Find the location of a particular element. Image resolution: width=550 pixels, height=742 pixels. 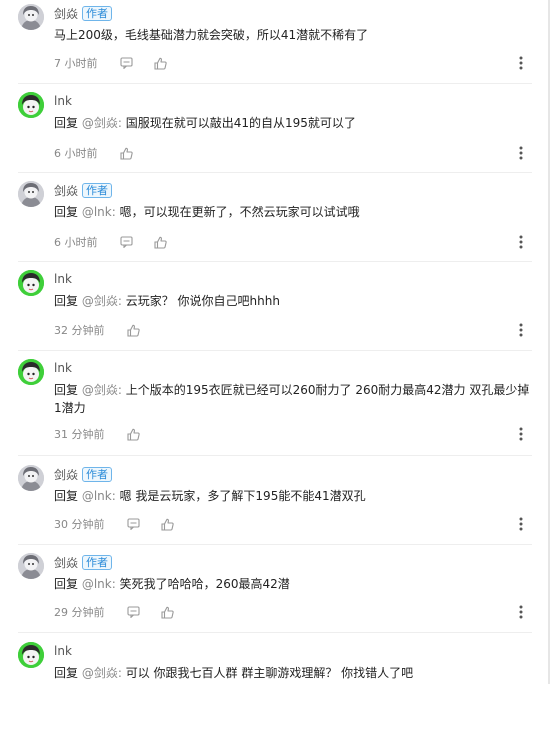

comment-meta: 6 小时前 is located at coordinates (104, 153).